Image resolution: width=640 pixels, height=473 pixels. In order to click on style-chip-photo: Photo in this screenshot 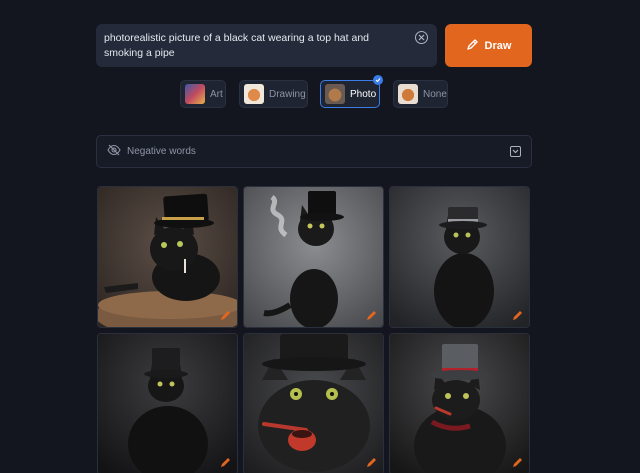, I will do `click(350, 94)`.